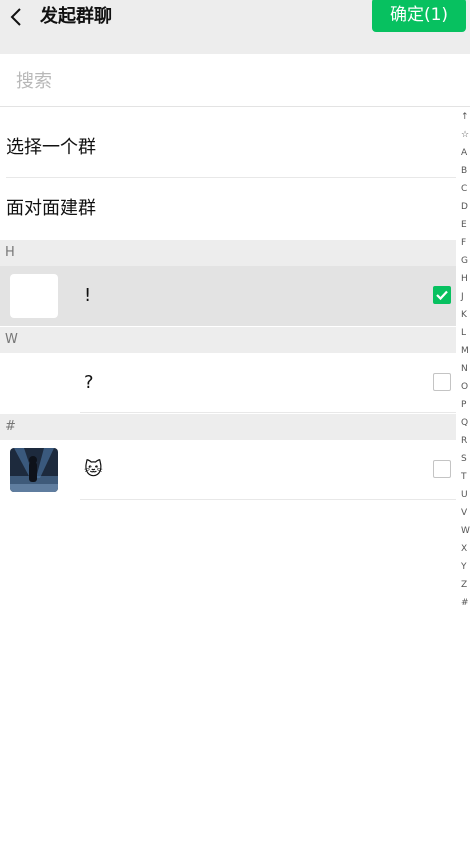 The height and width of the screenshot is (860, 470). I want to click on index-letter: N, so click(465, 369).